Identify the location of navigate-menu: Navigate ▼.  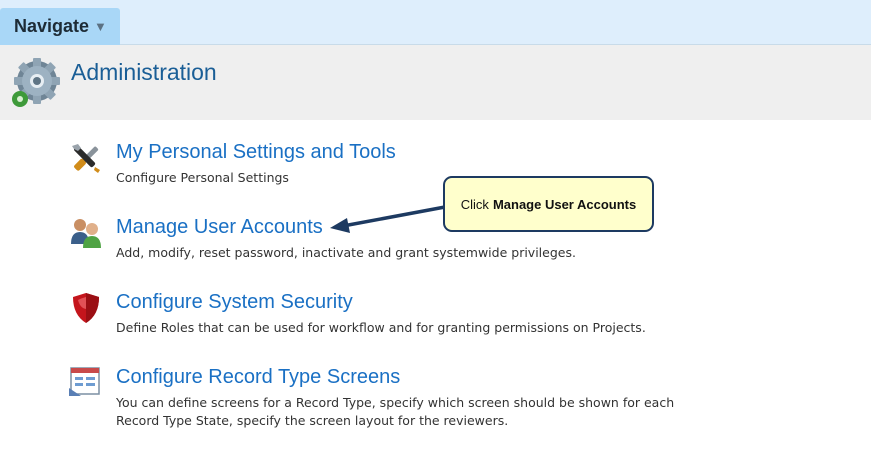
(60, 26).